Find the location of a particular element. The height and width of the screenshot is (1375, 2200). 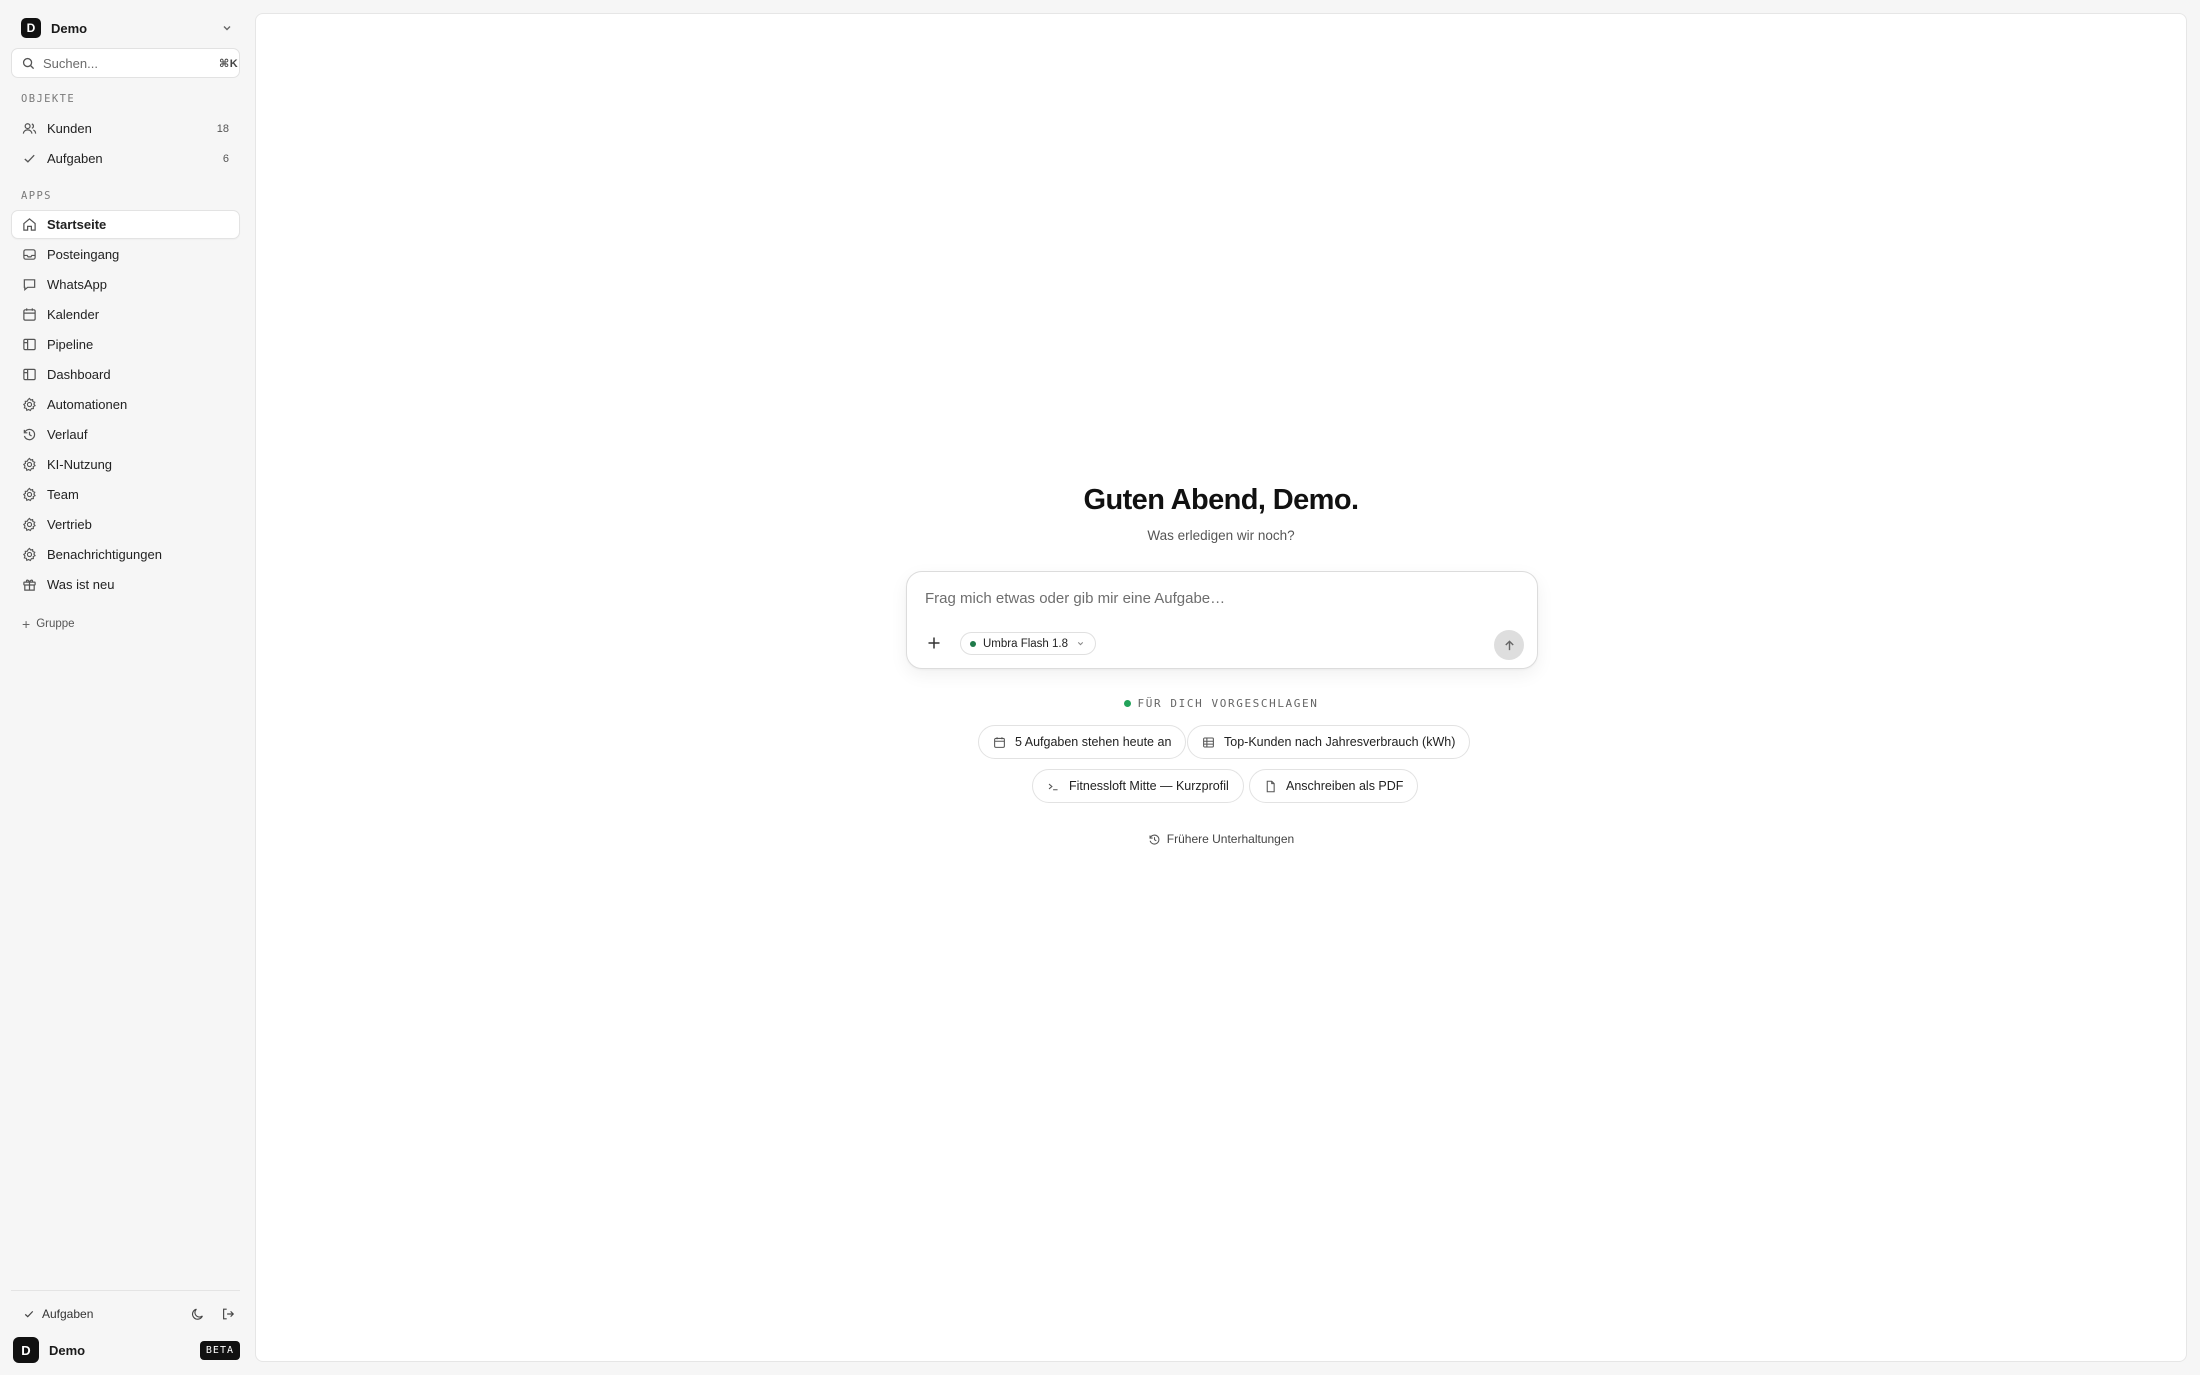

sidebar-item-label: Dashboard is located at coordinates (79, 374).